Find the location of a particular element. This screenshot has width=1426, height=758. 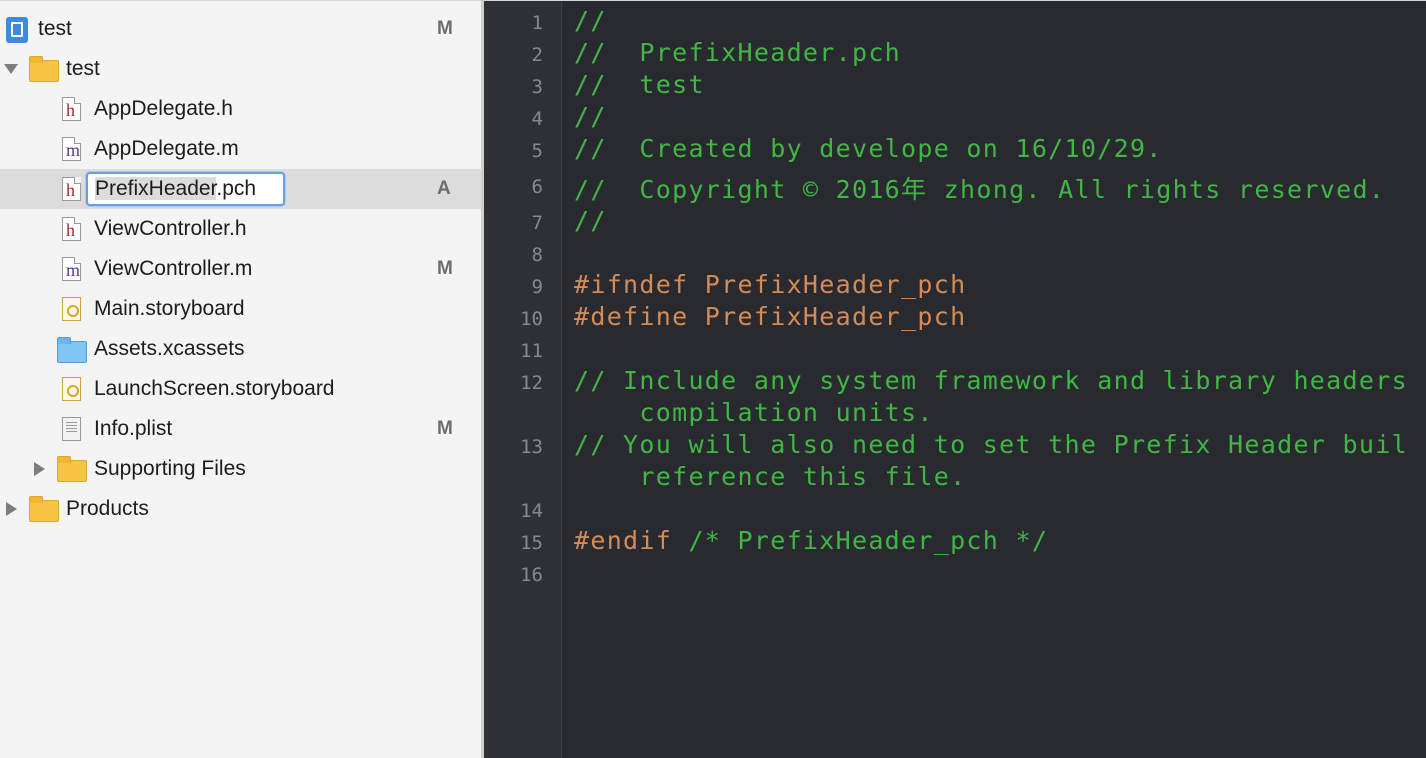

navigator-item-assets-xcassets: Assets.xcassets is located at coordinates (240, 349).